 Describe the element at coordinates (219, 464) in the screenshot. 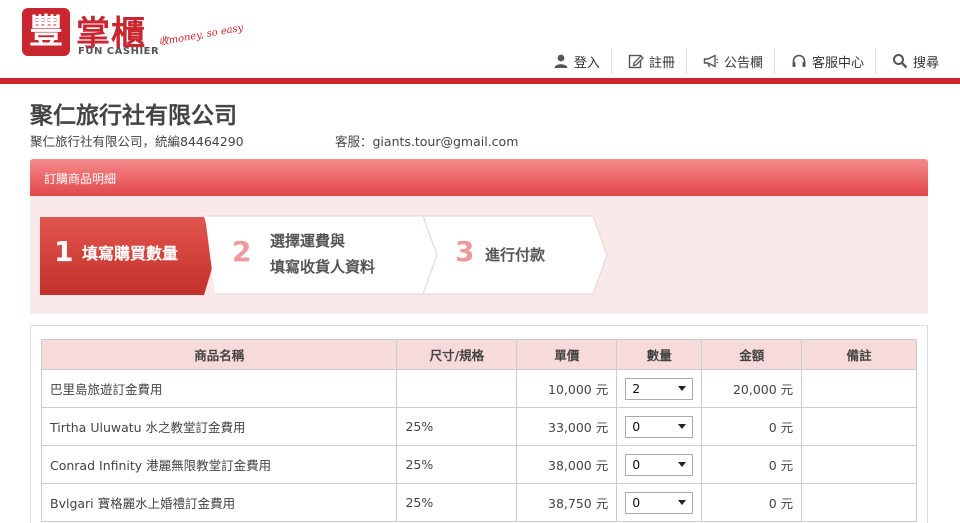

I see `product-name: Conrad Infinity 港麗無限教堂訂金費用` at that location.